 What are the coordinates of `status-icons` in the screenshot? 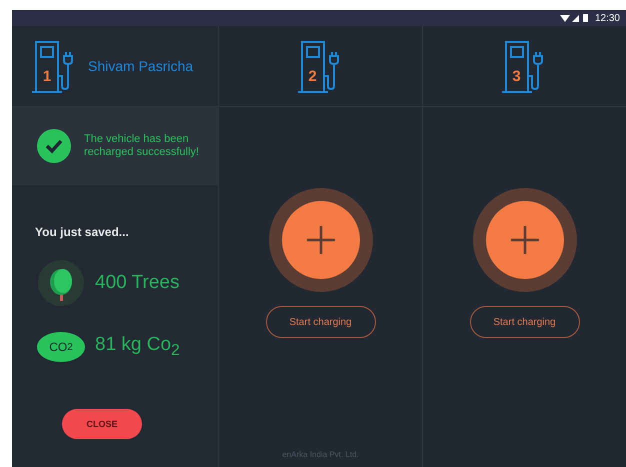 It's located at (575, 18).